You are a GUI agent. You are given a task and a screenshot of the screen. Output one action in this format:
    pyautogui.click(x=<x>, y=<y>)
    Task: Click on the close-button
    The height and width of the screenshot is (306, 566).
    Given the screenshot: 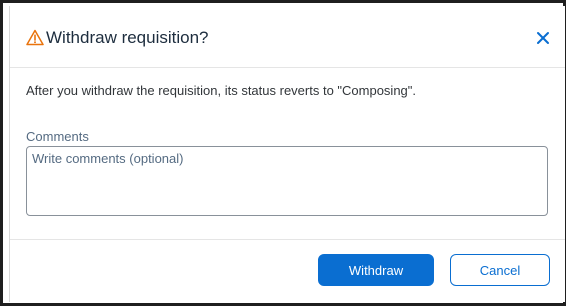 What is the action you would take?
    pyautogui.click(x=543, y=38)
    